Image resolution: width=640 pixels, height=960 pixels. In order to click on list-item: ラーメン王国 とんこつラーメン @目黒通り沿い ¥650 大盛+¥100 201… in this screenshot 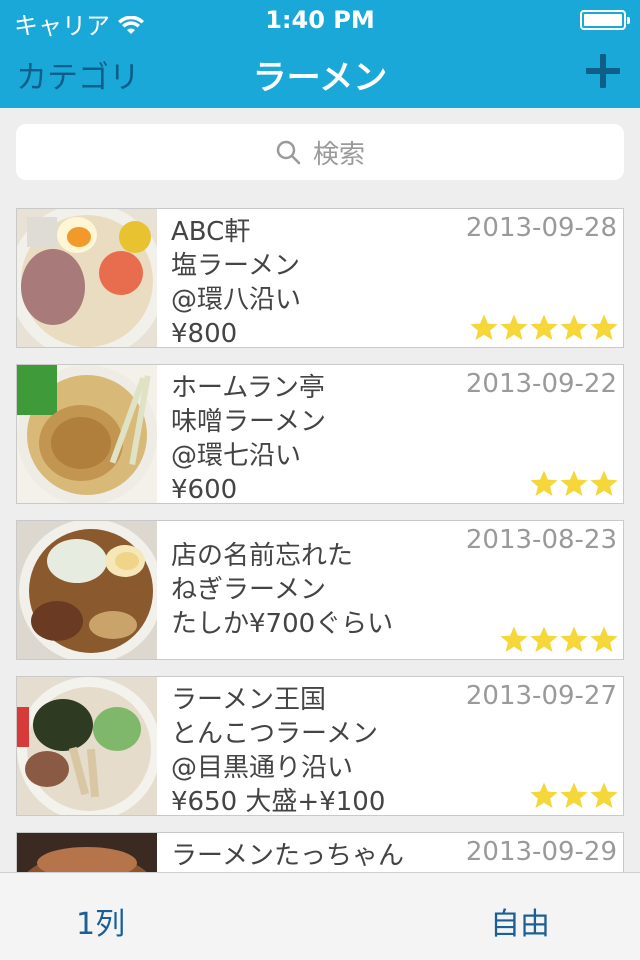, I will do `click(320, 747)`.